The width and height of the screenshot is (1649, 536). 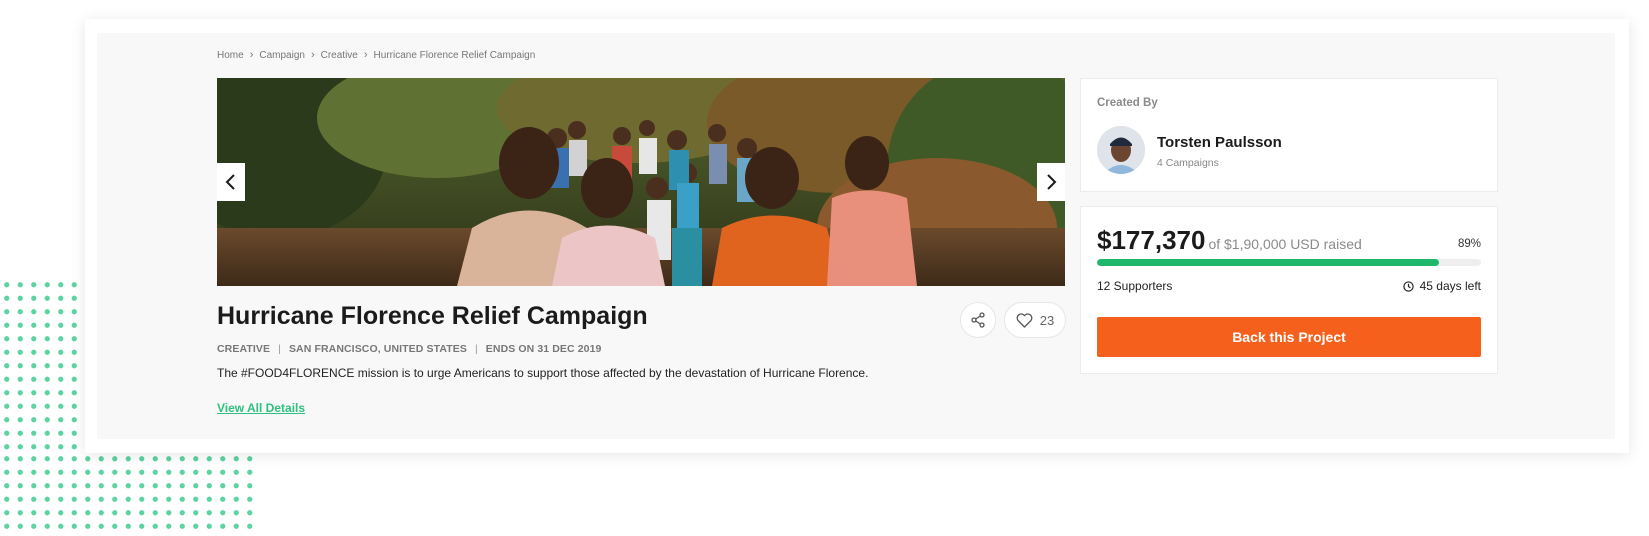 I want to click on clock-icon, so click(x=1408, y=286).